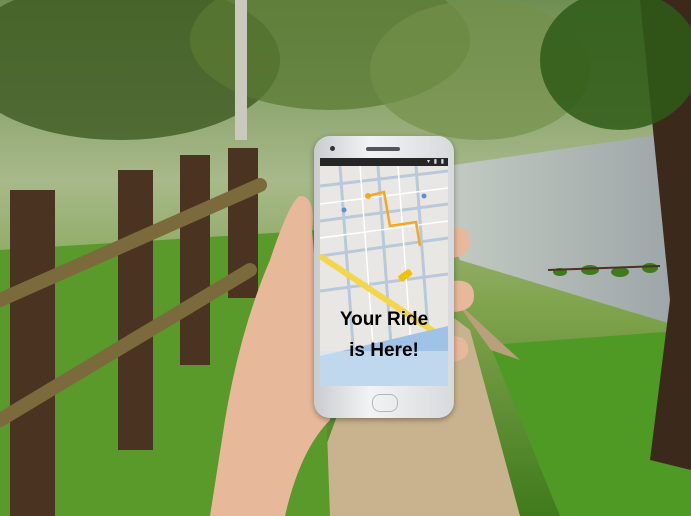  I want to click on phone-screen: ▾ ▮ ▮ Your Ride is Here!, so click(384, 272).